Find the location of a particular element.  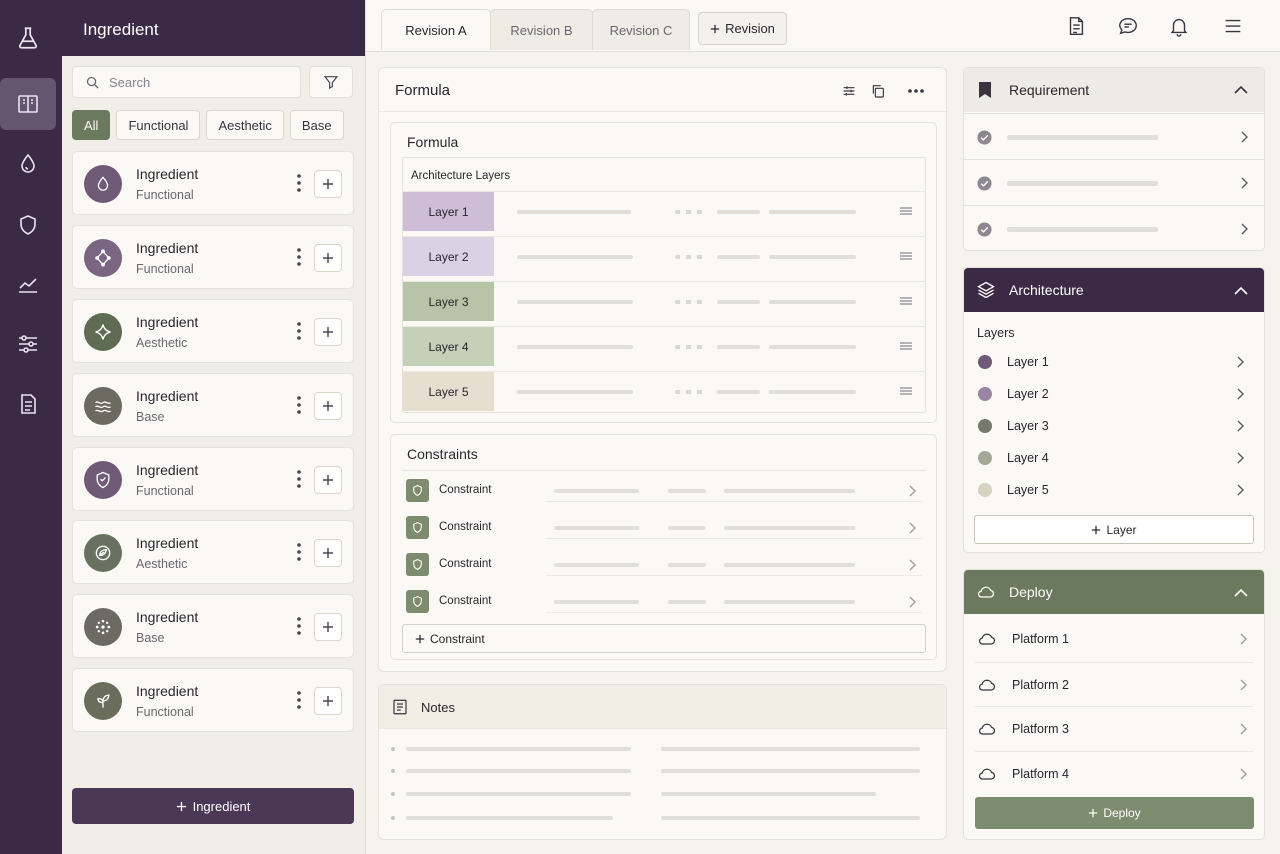

chart-line-icon is located at coordinates (28, 284).